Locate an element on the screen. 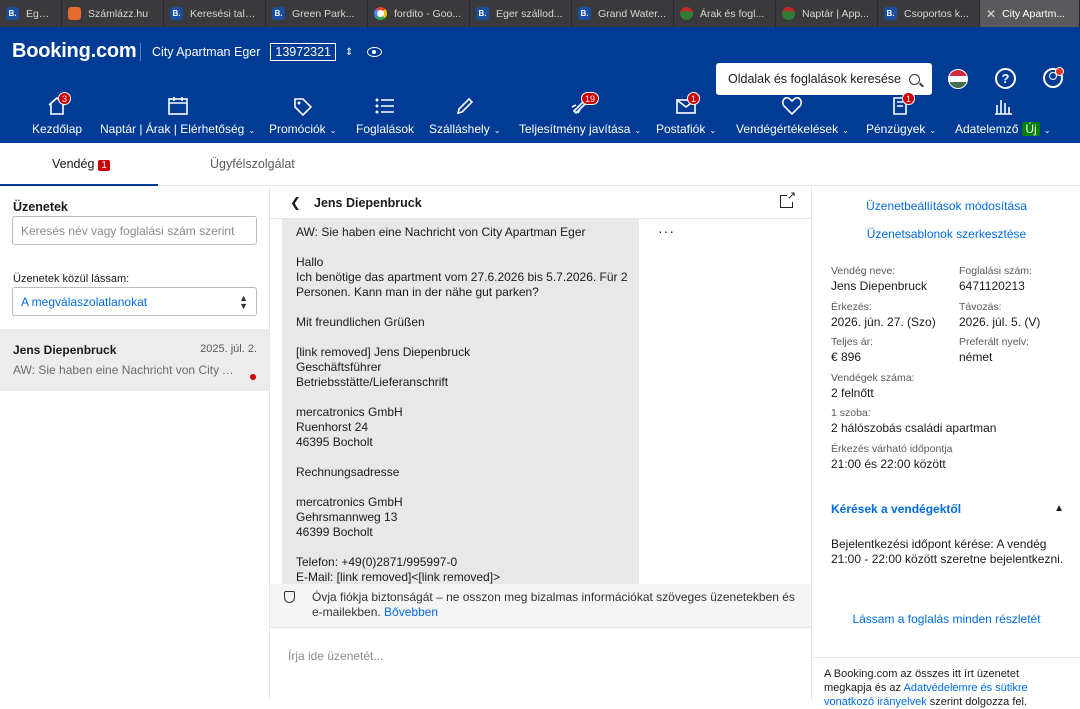 This screenshot has height=709, width=1080. nav-property: Szálláshely ⌄ is located at coordinates (464, 115).